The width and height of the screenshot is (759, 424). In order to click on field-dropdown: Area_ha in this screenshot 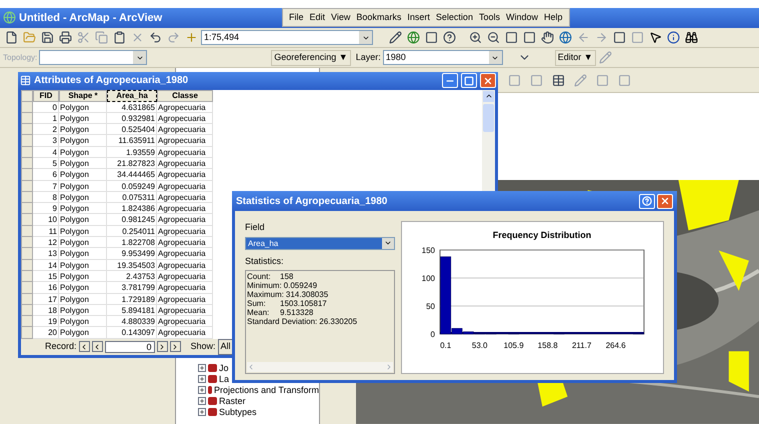, I will do `click(320, 243)`.